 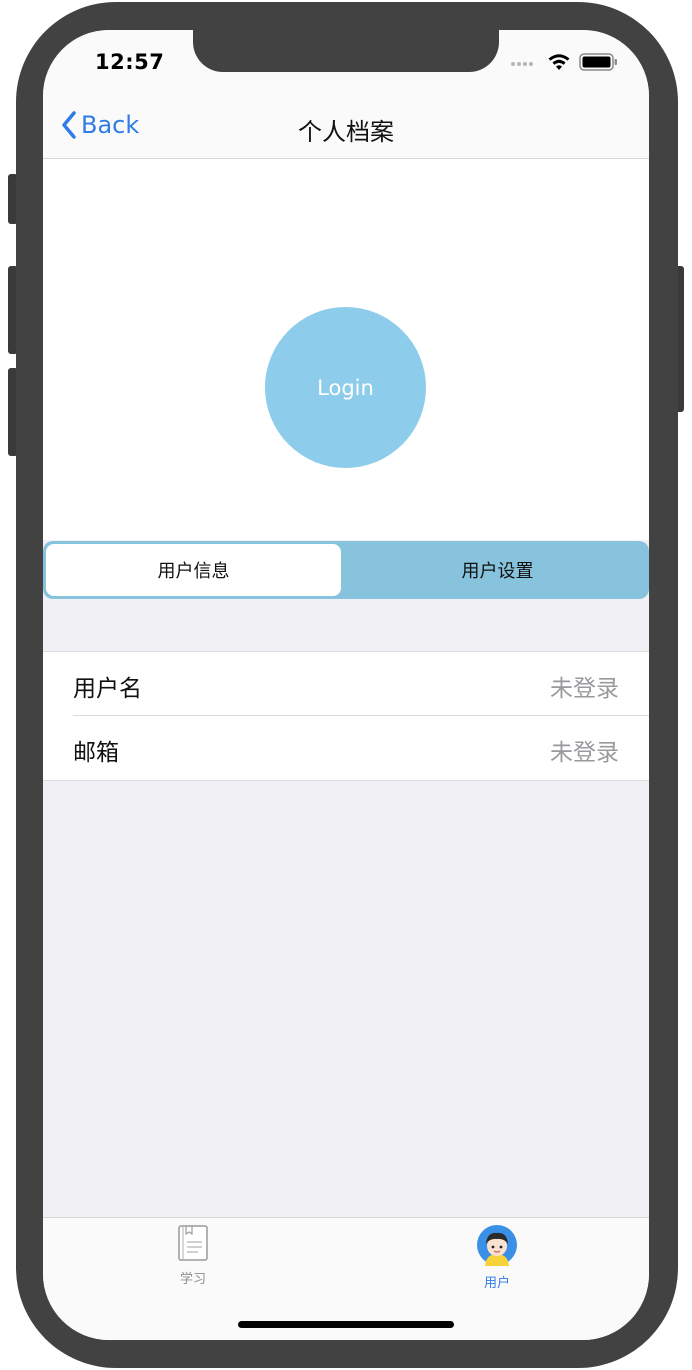 I want to click on user-avatar-icon, so click(x=497, y=1245).